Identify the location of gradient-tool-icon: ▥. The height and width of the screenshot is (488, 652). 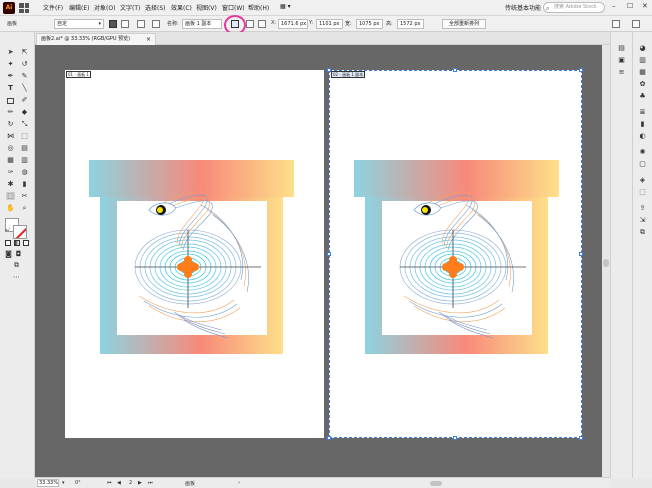
(24, 160).